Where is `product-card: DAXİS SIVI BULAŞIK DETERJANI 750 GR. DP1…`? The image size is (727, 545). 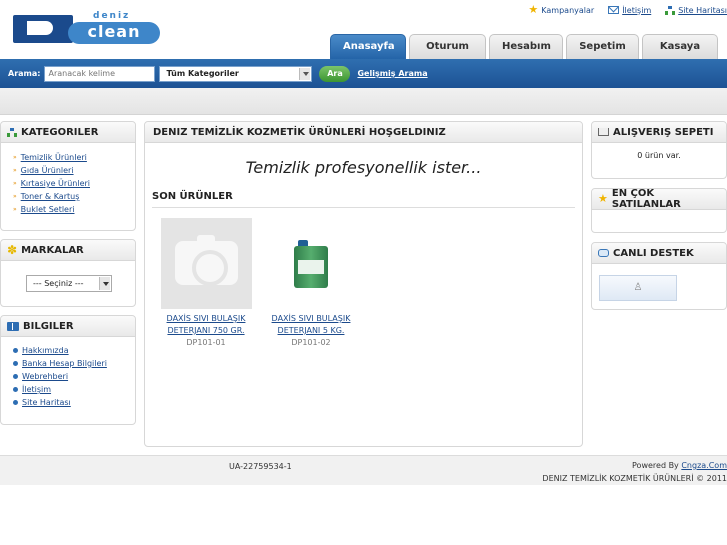
product-card: DAXİS SIVI BULAŞIK DETERJANI 750 GR. DP1… is located at coordinates (206, 282).